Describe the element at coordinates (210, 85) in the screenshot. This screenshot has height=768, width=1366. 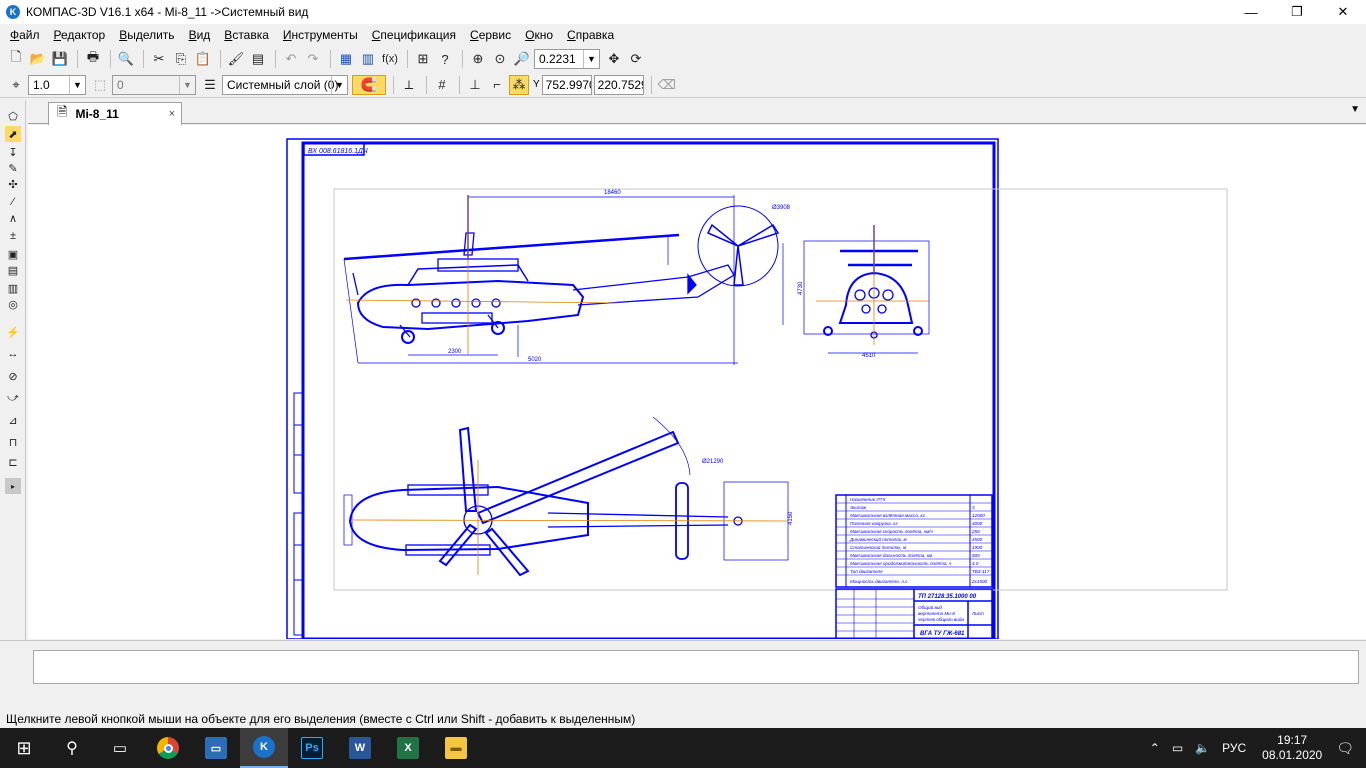
I see `layers-icon: ☰` at that location.